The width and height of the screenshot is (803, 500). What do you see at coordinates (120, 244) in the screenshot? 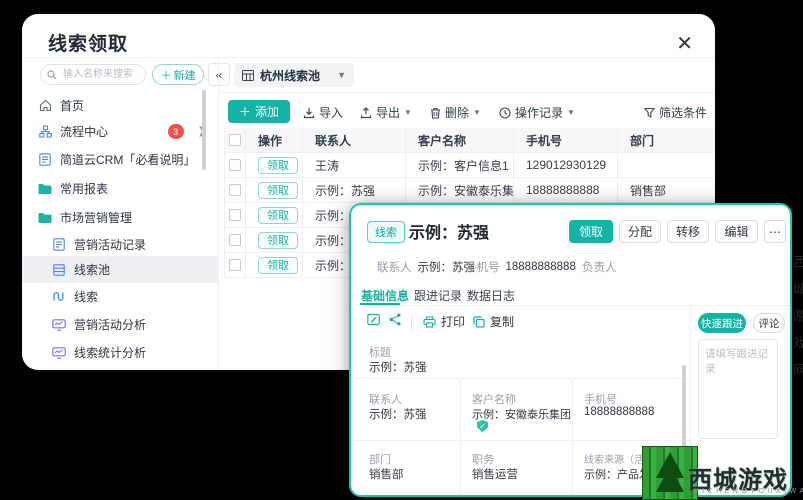
I see `sidebar-item-marketing-records: 营销活动记录` at bounding box center [120, 244].